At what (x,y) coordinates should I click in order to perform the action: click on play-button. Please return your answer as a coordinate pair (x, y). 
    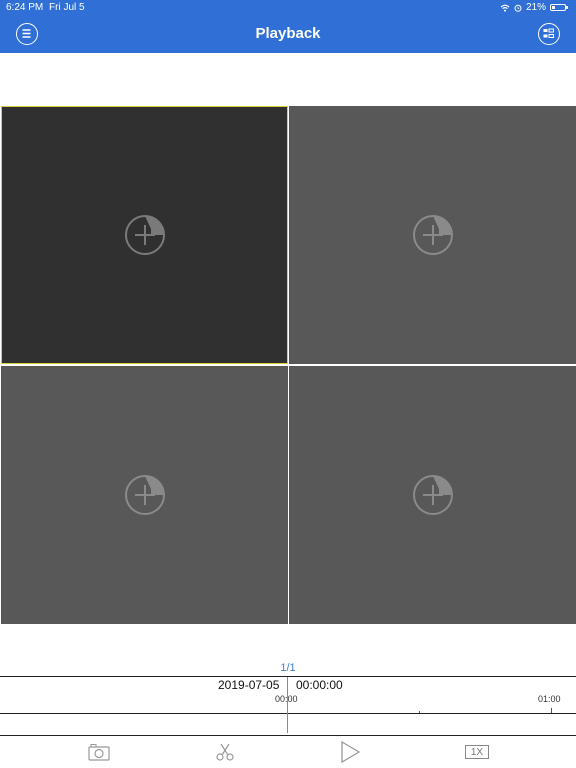
    Looking at the image, I should click on (350, 752).